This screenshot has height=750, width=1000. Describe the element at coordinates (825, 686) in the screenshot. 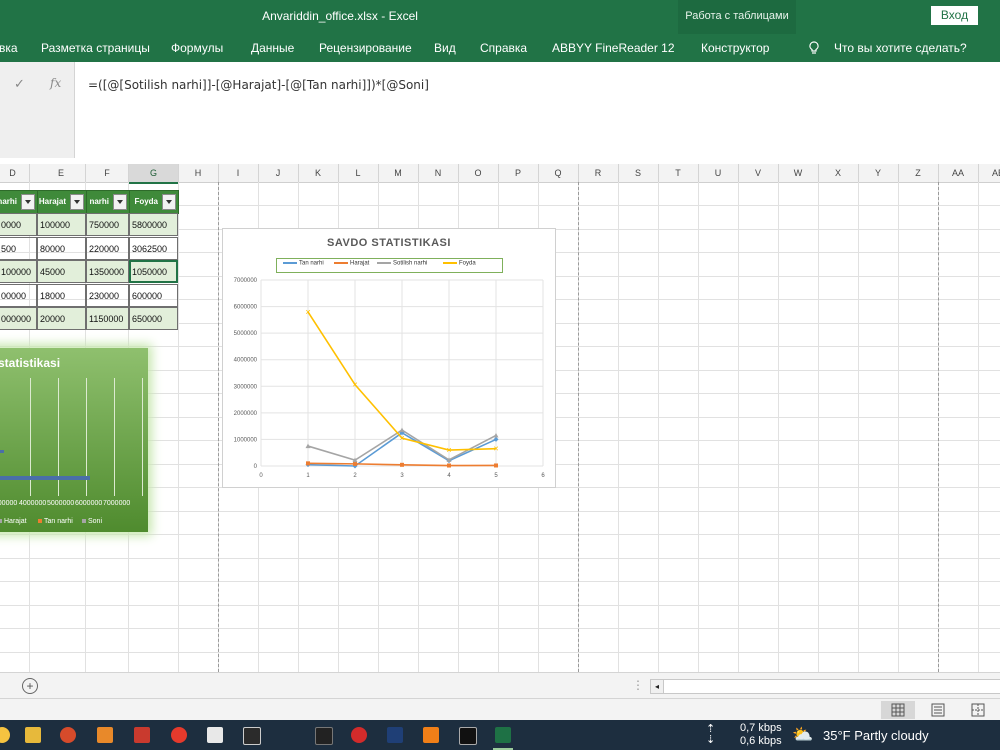

I see `horizontal-scrollbar: ◂` at that location.